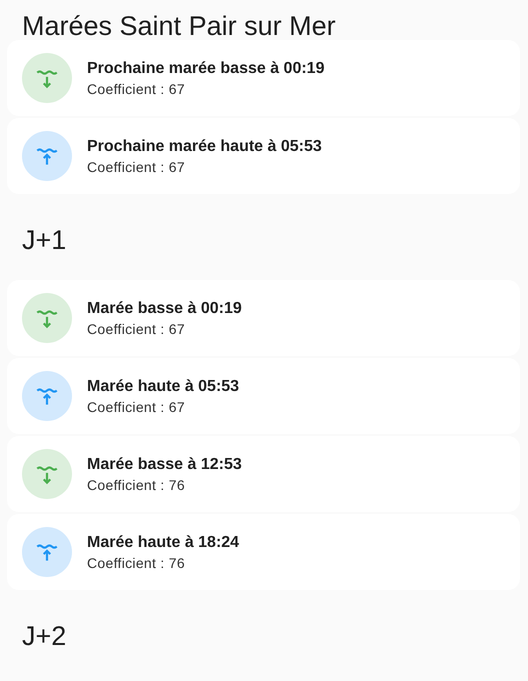 The width and height of the screenshot is (528, 681). Describe the element at coordinates (163, 387) in the screenshot. I see `tide-time: Marée haute à 05:53` at that location.